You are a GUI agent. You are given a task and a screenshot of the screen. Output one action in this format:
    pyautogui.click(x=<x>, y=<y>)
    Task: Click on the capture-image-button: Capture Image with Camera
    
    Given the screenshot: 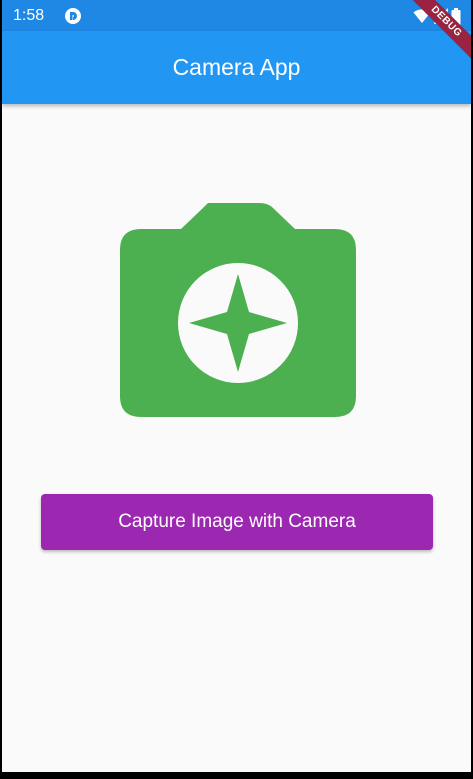 What is the action you would take?
    pyautogui.click(x=237, y=522)
    